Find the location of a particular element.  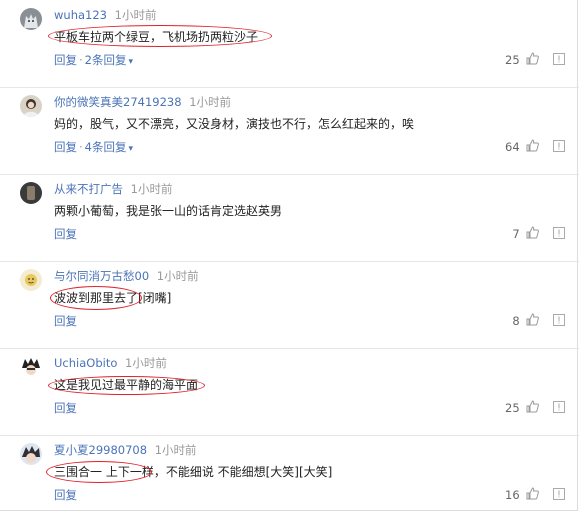

comment-text: 波波到那里去了[闭嘴] is located at coordinates (113, 298).